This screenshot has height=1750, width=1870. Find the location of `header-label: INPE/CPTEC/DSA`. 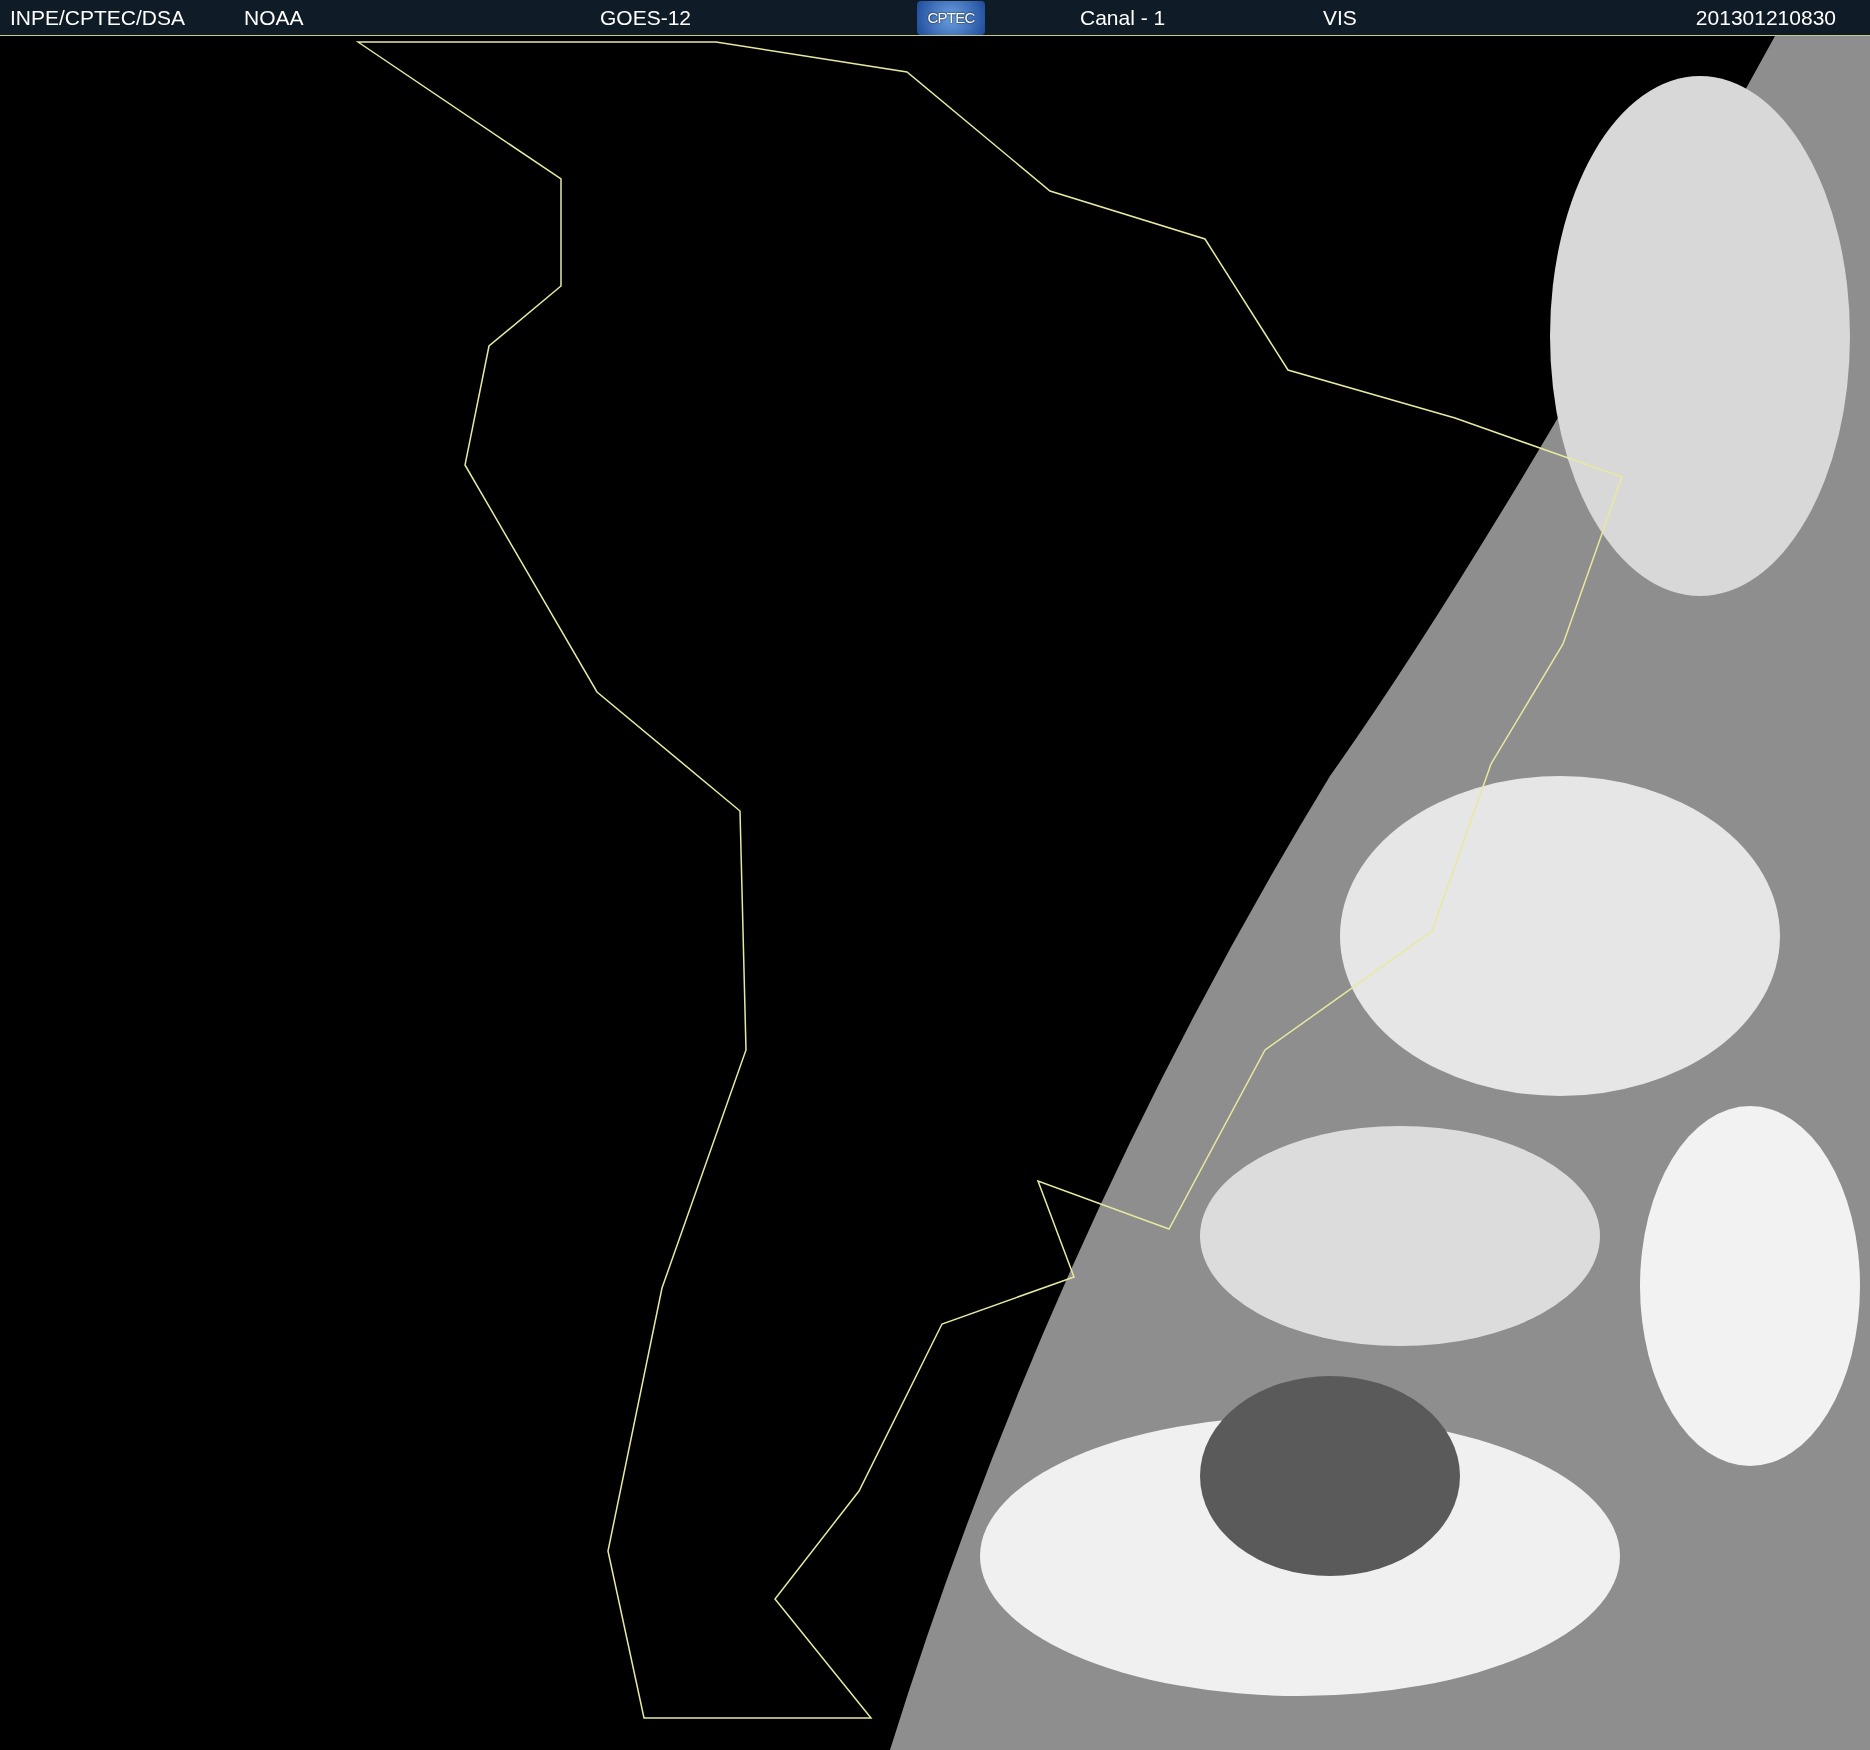

header-label: INPE/CPTEC/DSA is located at coordinates (98, 18).